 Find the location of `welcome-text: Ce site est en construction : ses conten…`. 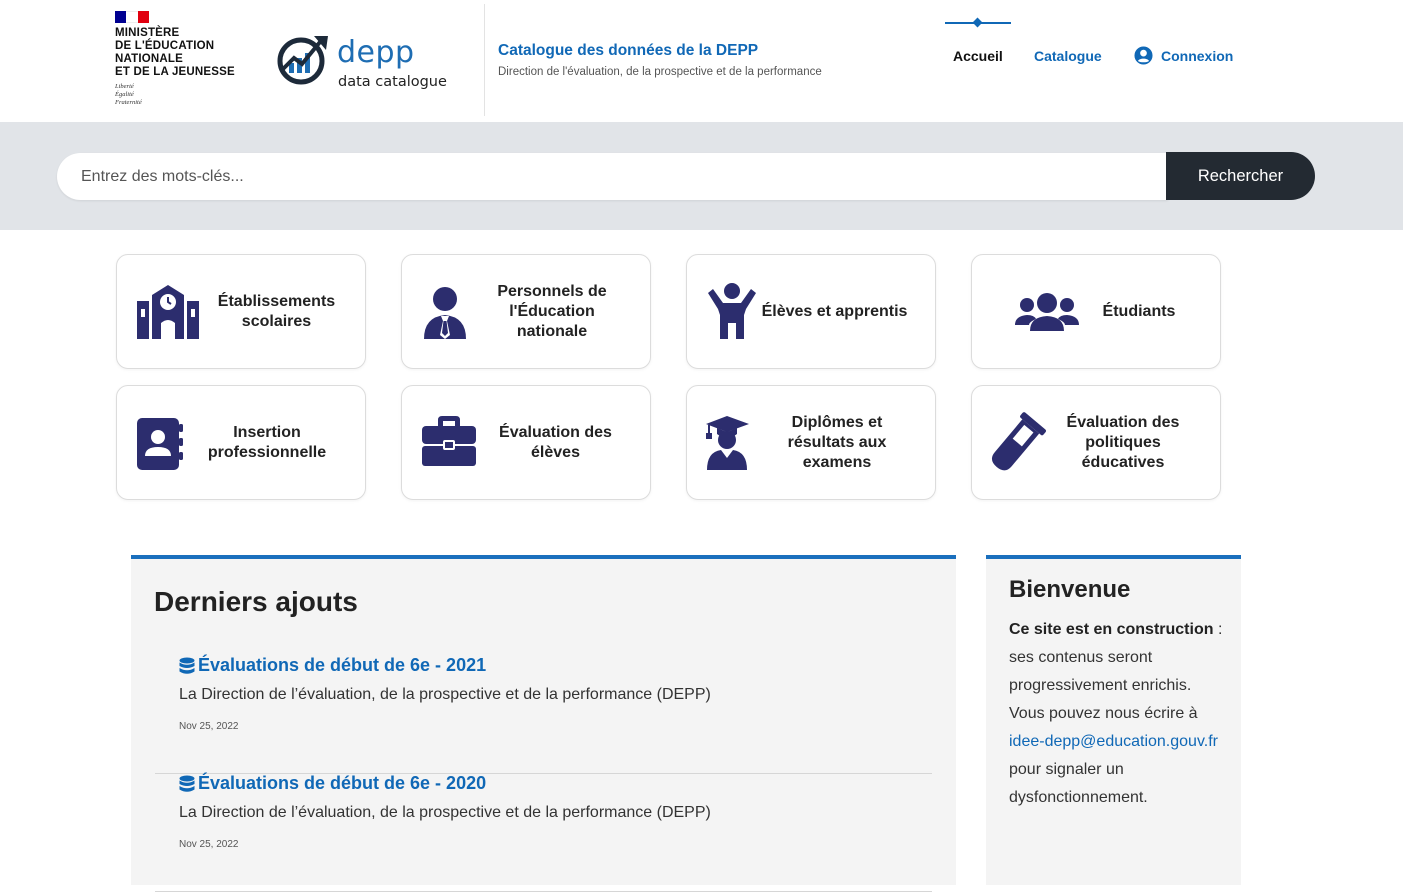

welcome-text: Ce site est en construction : ses conten… is located at coordinates (1116, 714).